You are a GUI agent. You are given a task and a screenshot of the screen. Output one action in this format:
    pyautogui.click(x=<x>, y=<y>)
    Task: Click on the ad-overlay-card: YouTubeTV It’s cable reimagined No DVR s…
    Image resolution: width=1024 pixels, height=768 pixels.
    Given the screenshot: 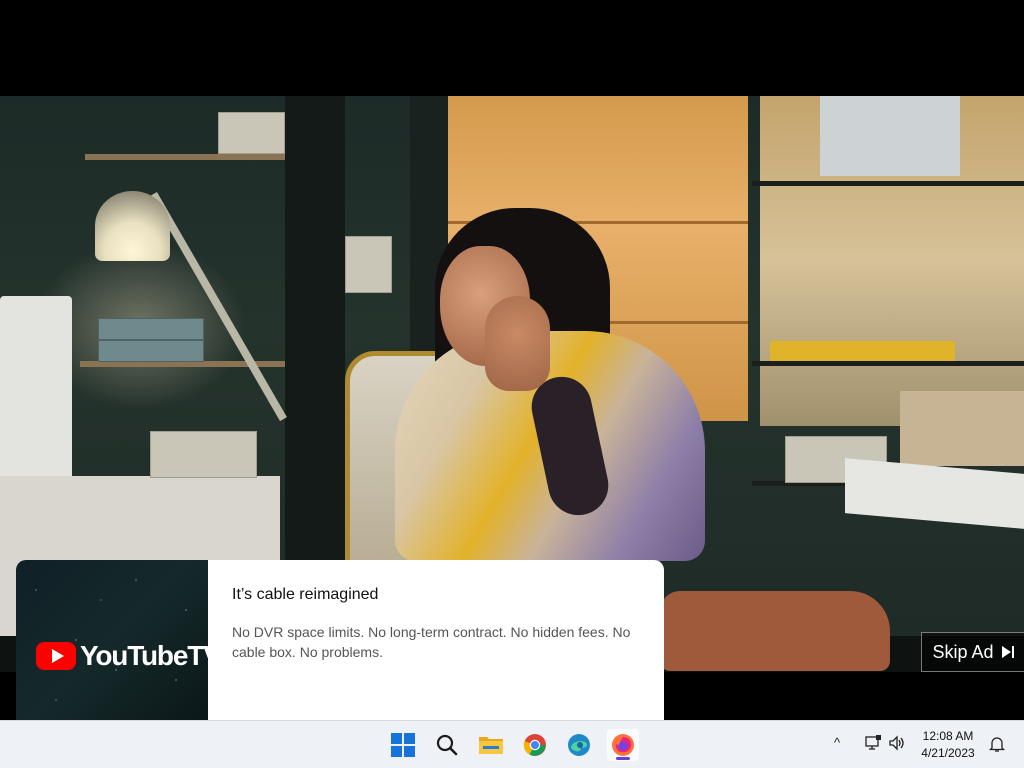 What is the action you would take?
    pyautogui.click(x=340, y=640)
    